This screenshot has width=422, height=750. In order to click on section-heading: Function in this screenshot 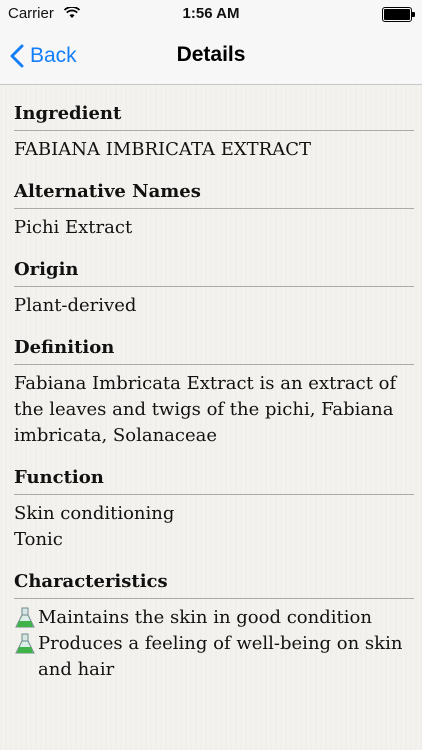, I will do `click(214, 472)`.